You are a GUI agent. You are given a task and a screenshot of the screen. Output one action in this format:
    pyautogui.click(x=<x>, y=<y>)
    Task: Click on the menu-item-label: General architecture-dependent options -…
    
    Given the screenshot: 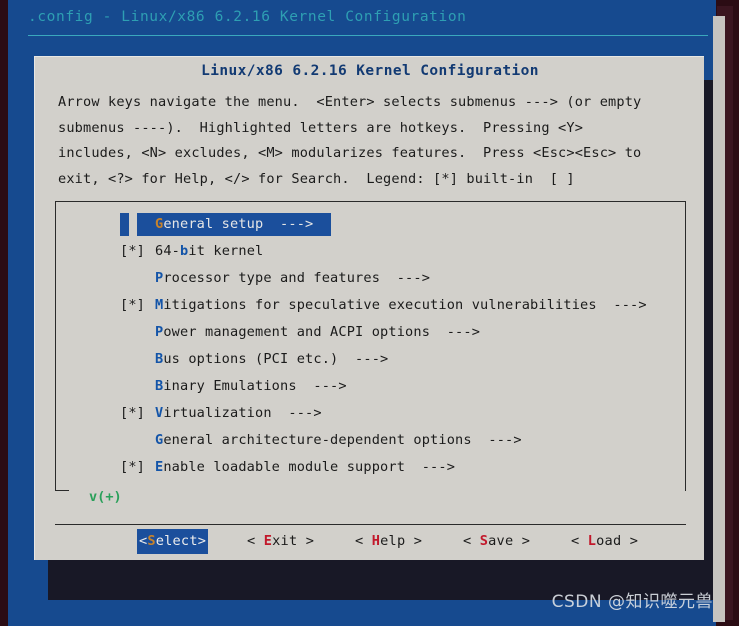 What is the action you would take?
    pyautogui.click(x=338, y=440)
    